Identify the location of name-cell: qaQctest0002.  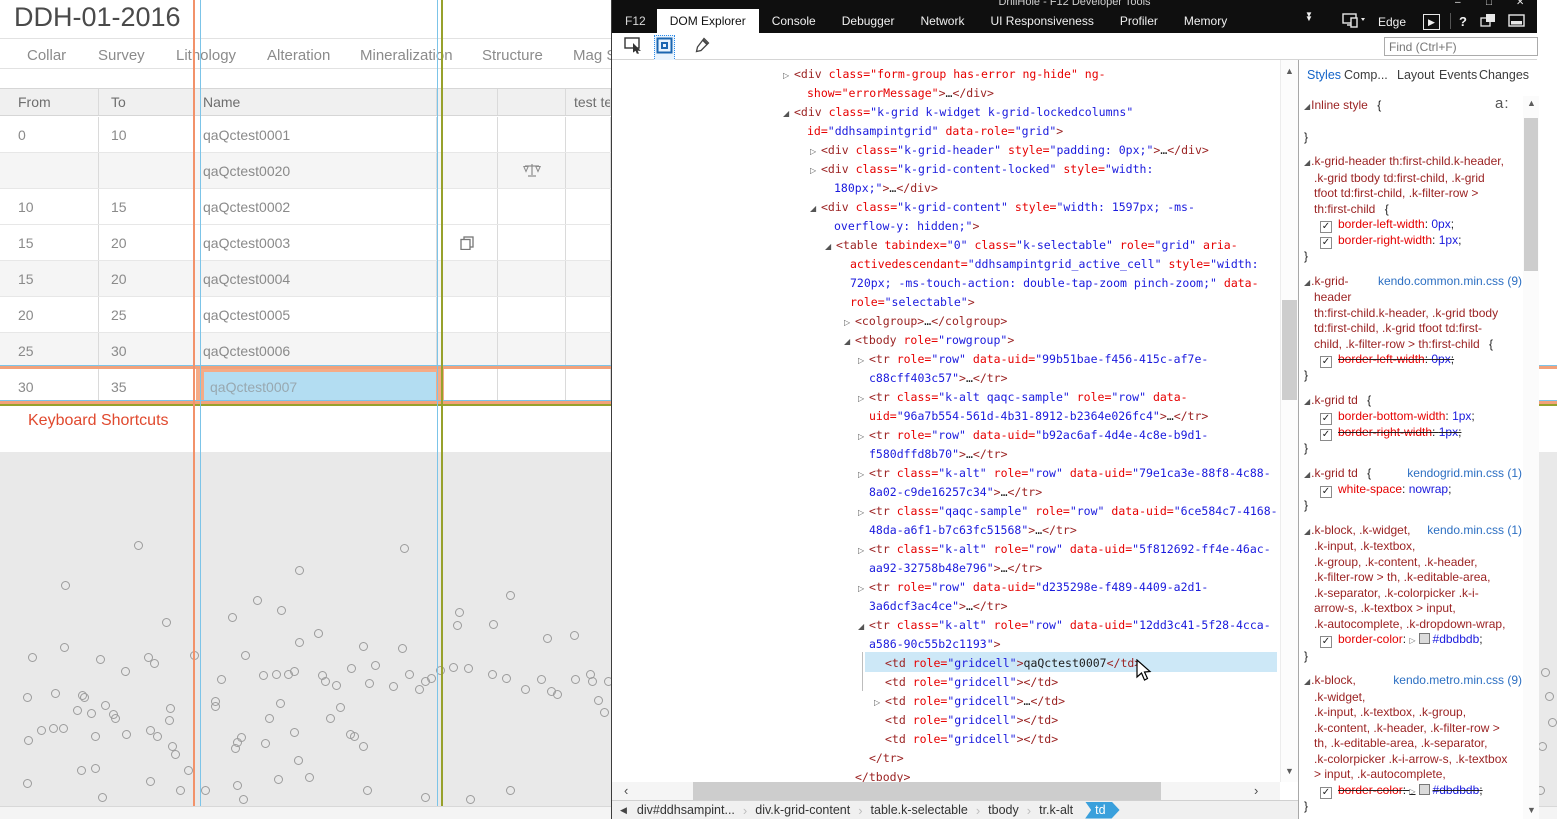
(316, 206).